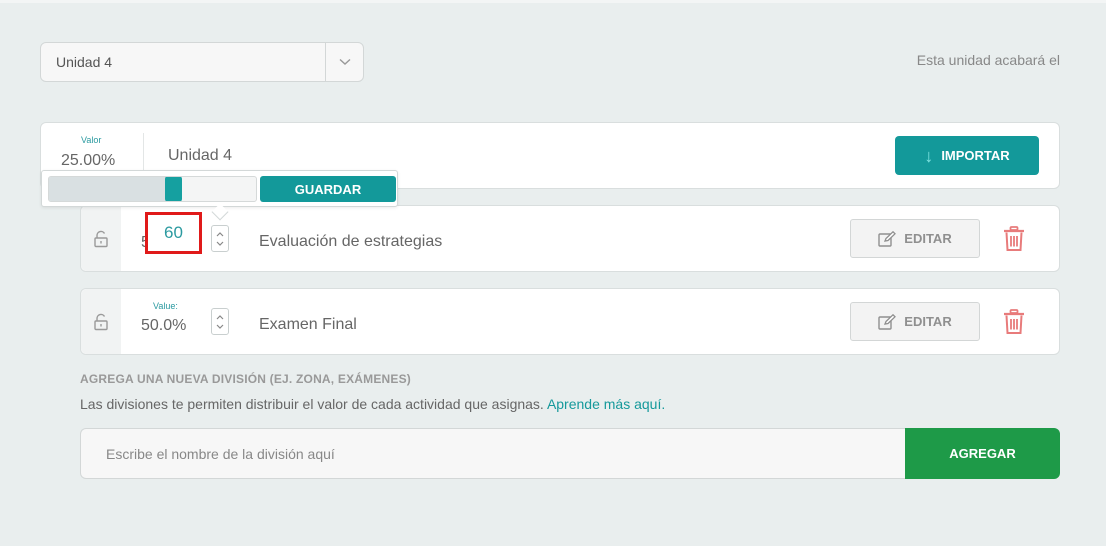 Image resolution: width=1106 pixels, height=546 pixels. What do you see at coordinates (173, 233) in the screenshot?
I see `division-value-input: 60` at bounding box center [173, 233].